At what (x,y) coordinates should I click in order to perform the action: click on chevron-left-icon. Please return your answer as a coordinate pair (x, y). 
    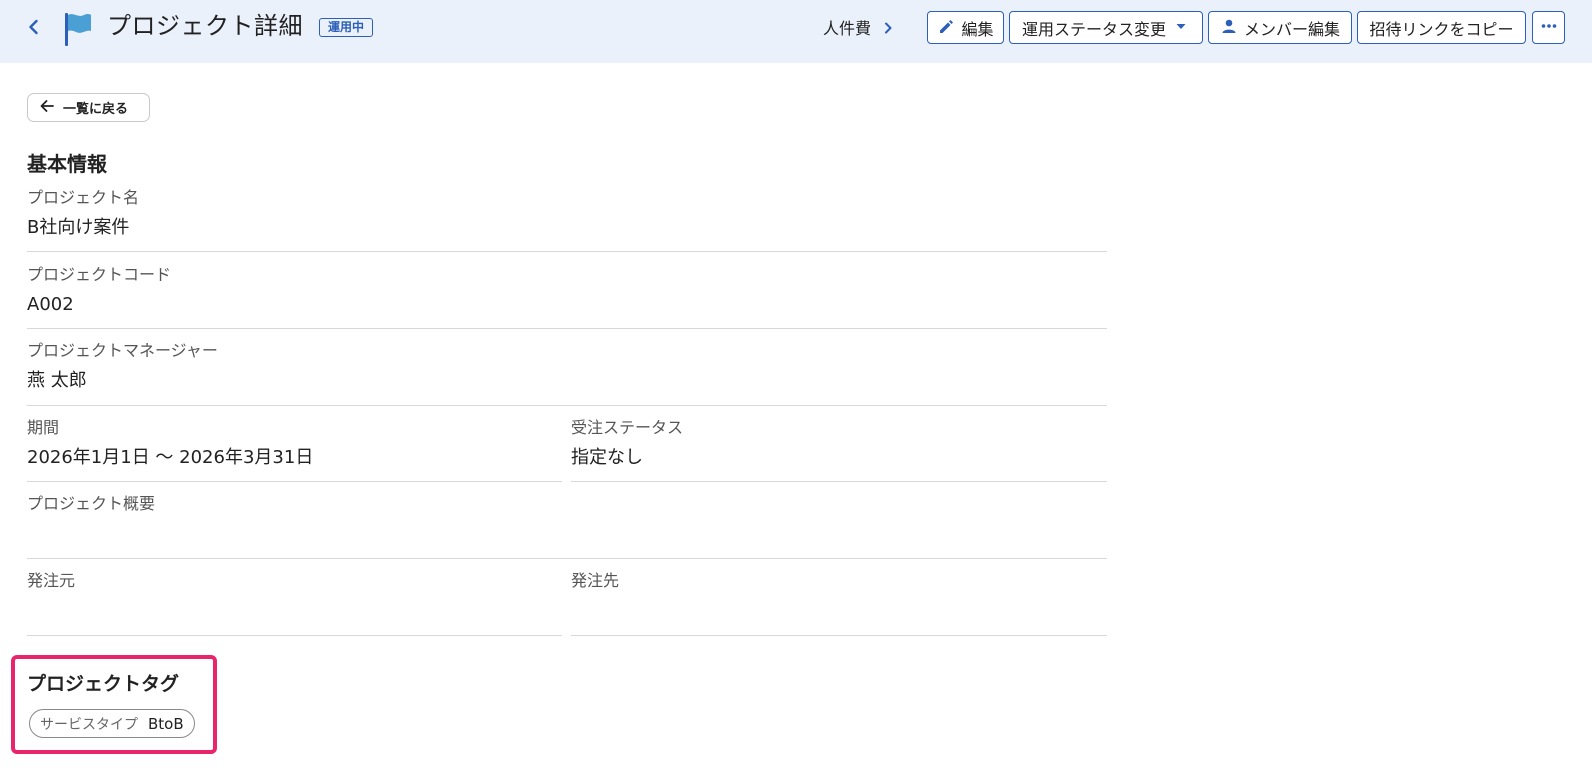
    Looking at the image, I should click on (34, 27).